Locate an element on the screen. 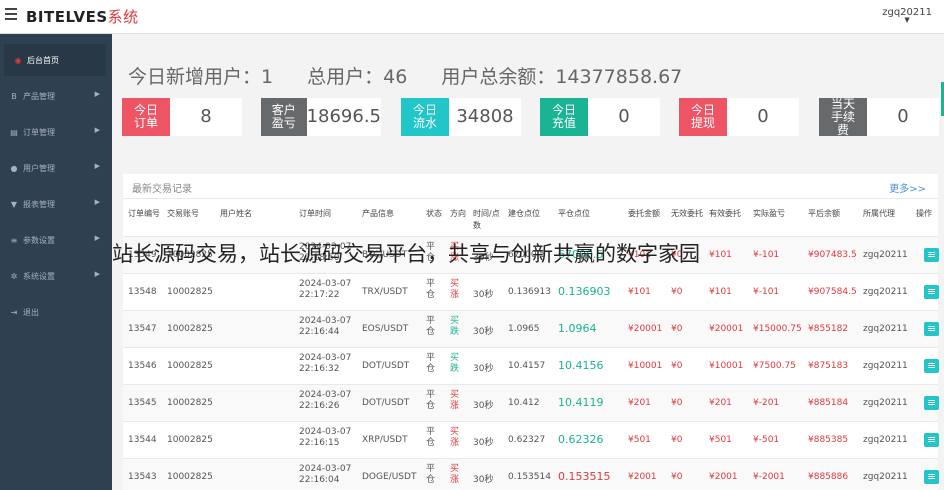 This screenshot has height=490, width=944. column-header: 状态 is located at coordinates (434, 213).